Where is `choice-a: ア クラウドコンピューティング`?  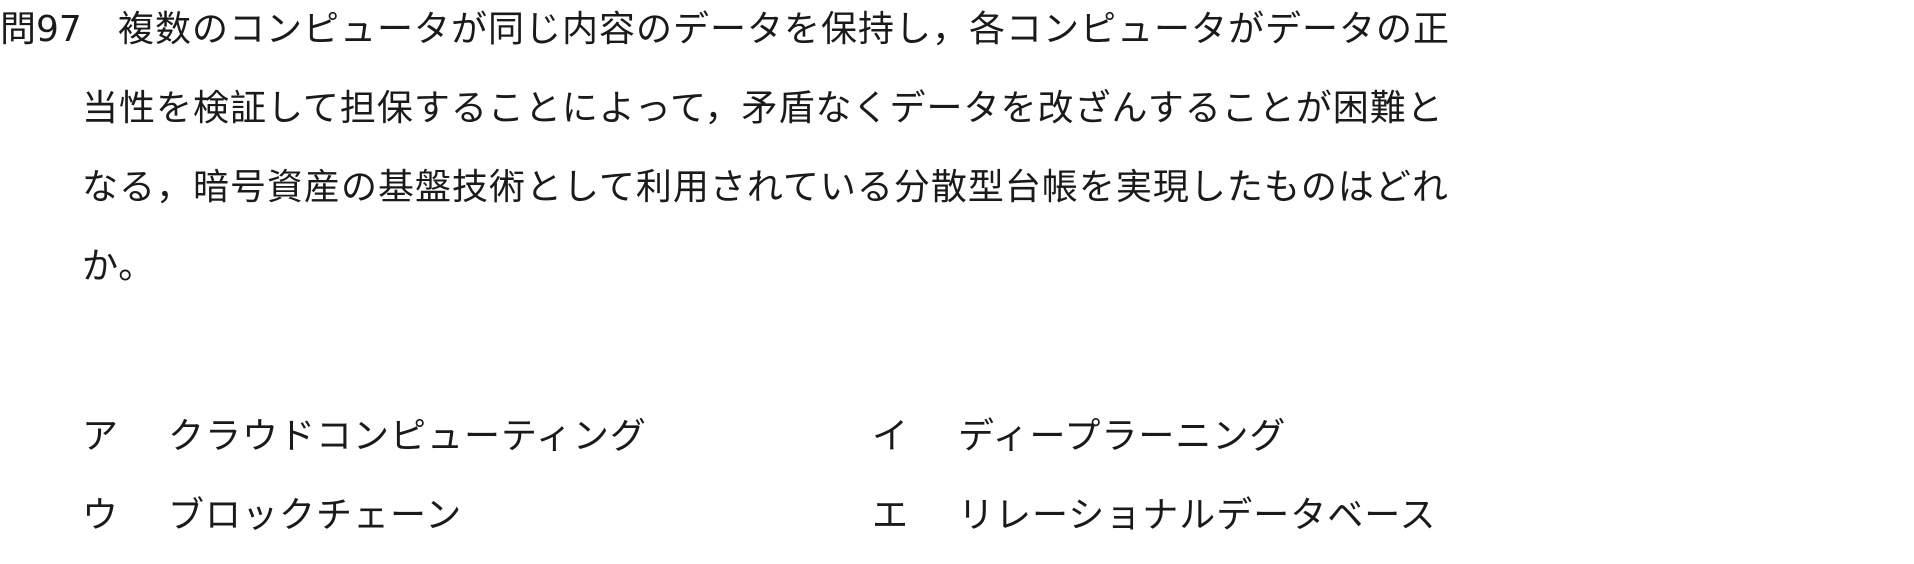 choice-a: ア クラウドコンピューティング is located at coordinates (364, 437).